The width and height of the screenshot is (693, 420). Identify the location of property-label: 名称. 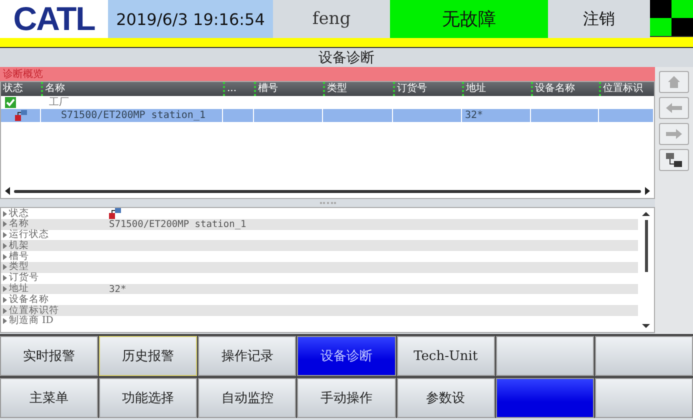
(19, 224).